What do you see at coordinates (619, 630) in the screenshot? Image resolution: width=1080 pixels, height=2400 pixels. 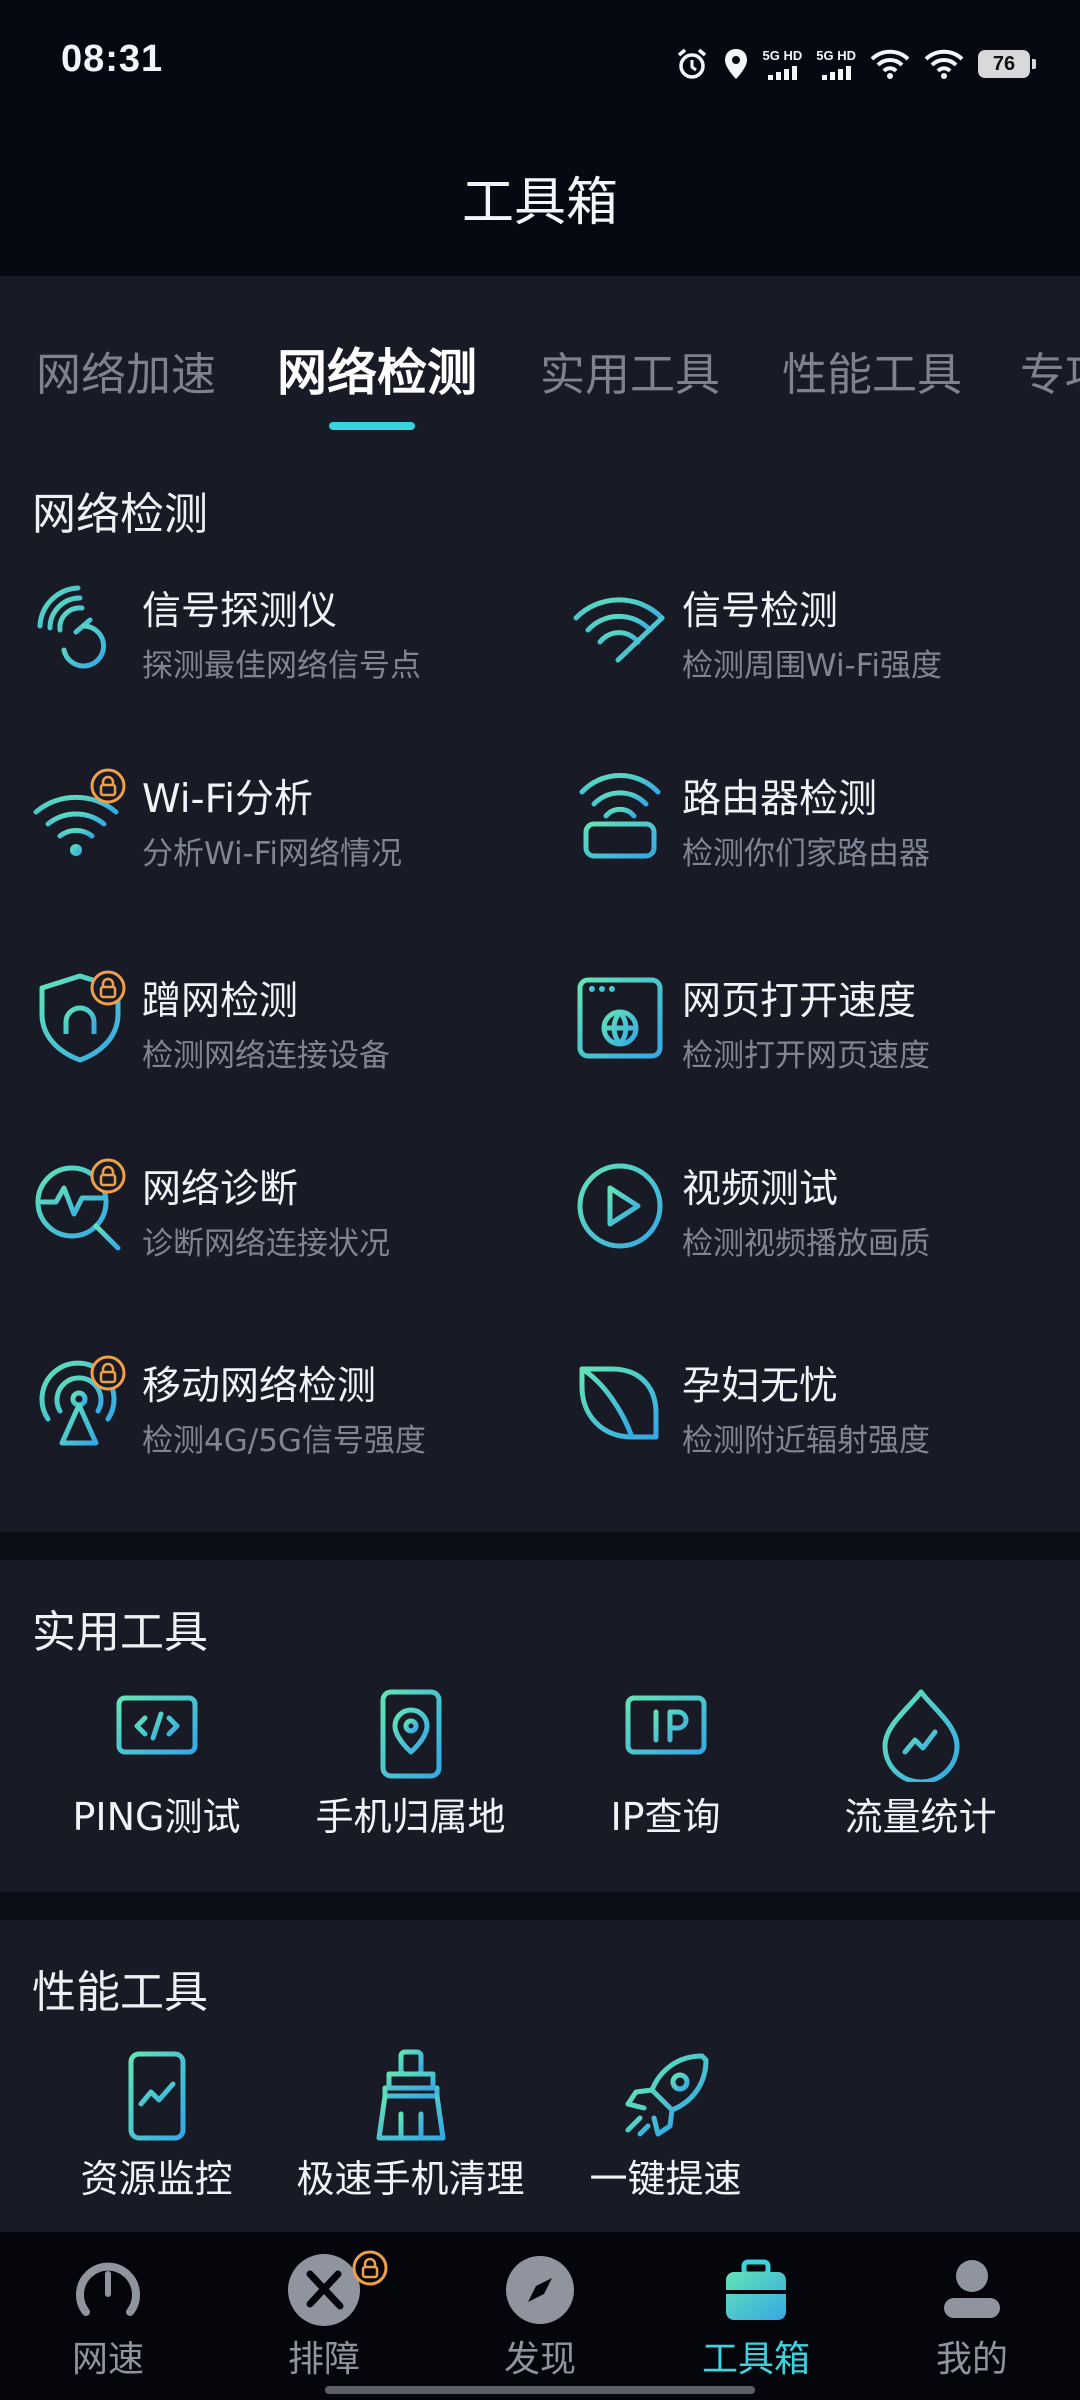 I see `wifi-signal-icon` at bounding box center [619, 630].